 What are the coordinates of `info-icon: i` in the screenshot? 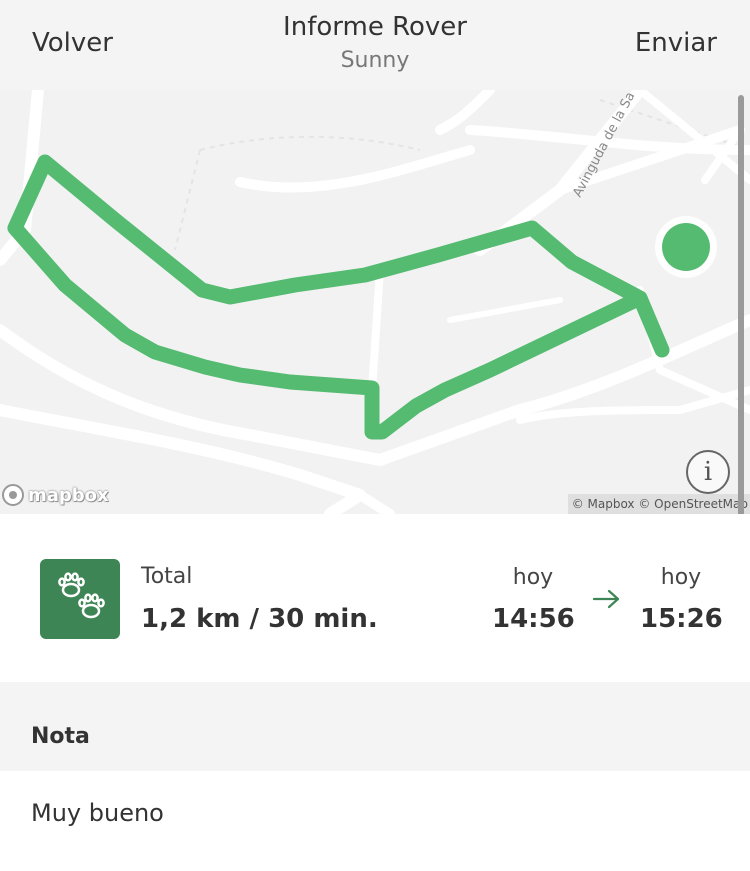 It's located at (708, 472).